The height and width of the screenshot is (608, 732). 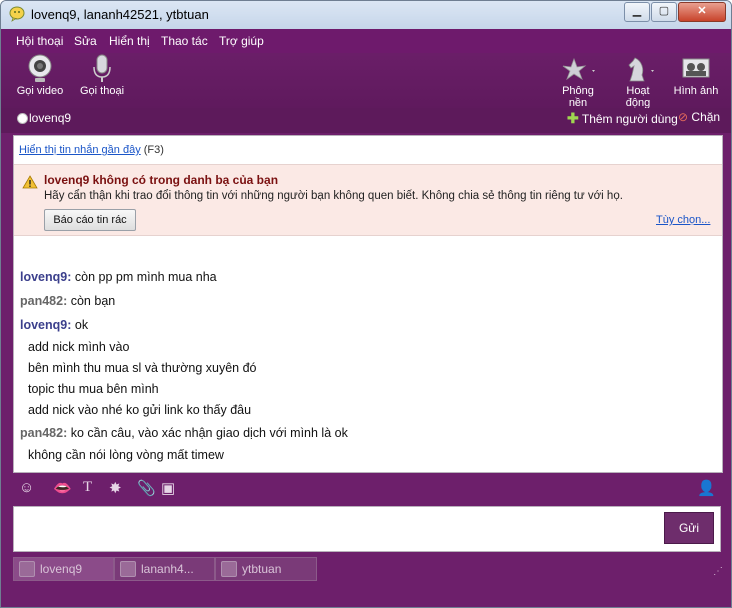 What do you see at coordinates (79, 347) in the screenshot?
I see `message-continuation: add nick mình vào` at bounding box center [79, 347].